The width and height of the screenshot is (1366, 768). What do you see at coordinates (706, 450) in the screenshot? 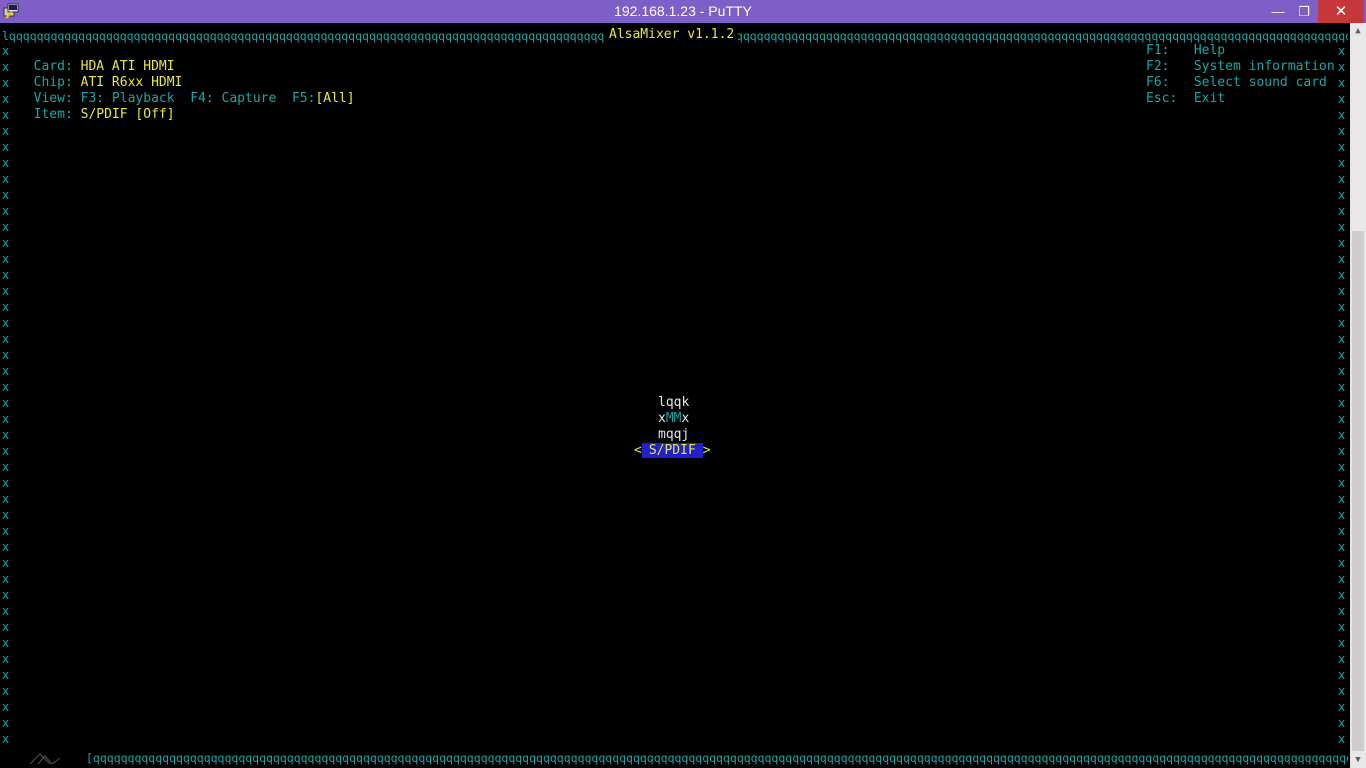
I see `control-right-arrow: >` at bounding box center [706, 450].